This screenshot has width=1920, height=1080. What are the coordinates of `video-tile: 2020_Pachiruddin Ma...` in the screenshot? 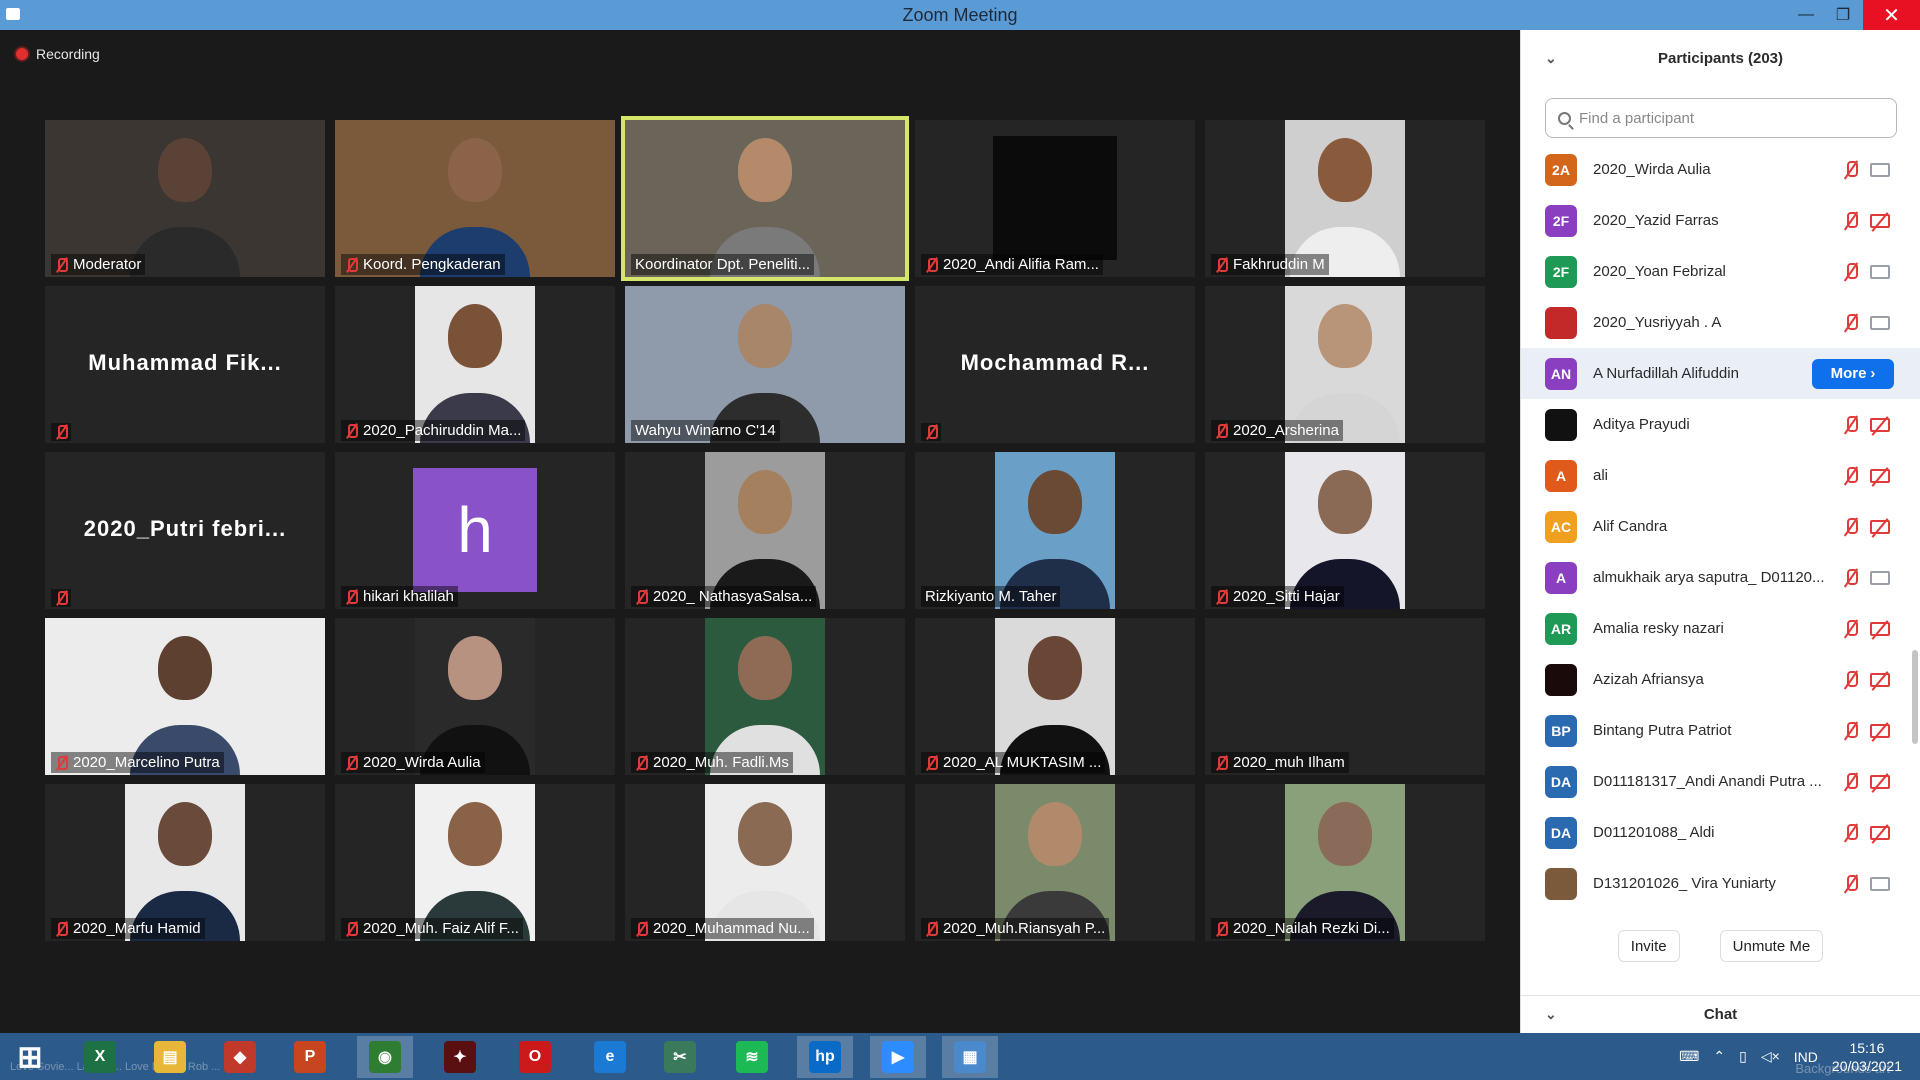 It's located at (475, 364).